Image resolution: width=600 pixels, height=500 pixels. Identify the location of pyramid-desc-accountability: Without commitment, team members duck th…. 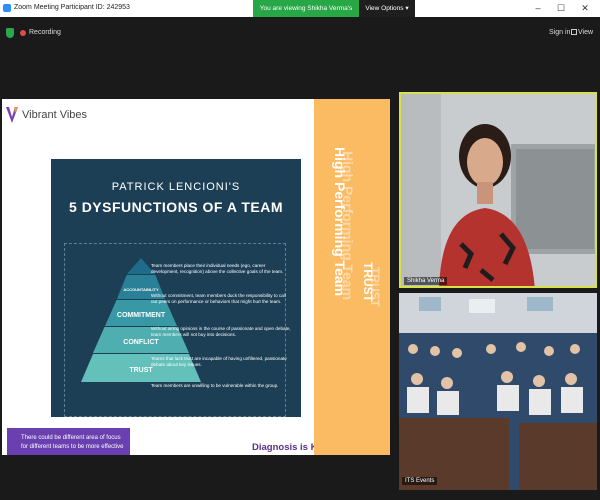
(218, 298).